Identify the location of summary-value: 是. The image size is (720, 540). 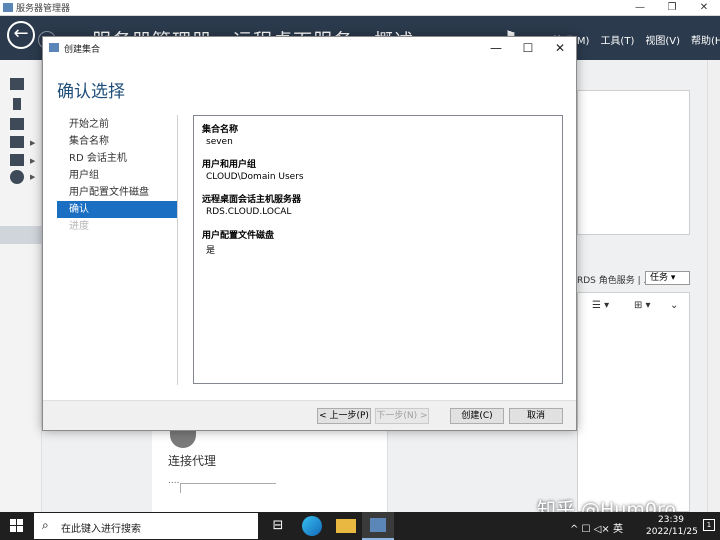
(211, 251).